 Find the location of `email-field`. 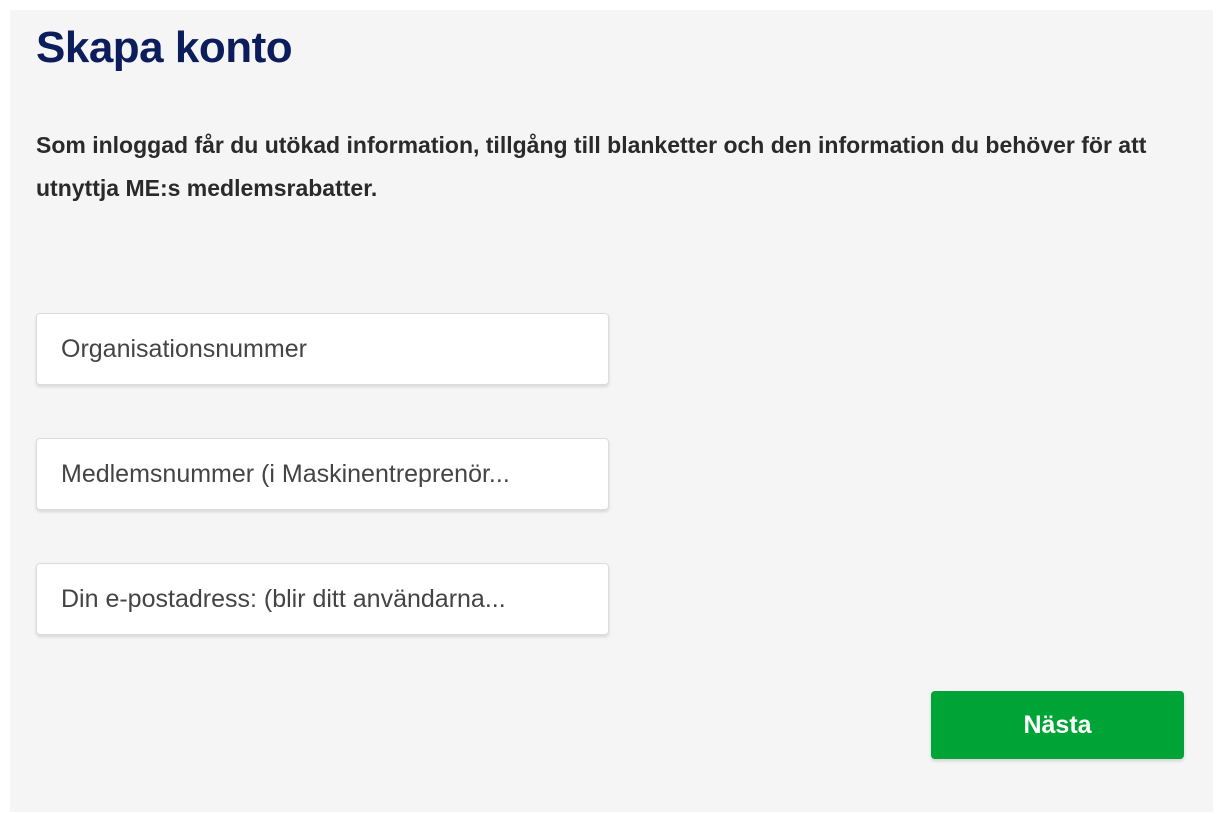

email-field is located at coordinates (322, 599).